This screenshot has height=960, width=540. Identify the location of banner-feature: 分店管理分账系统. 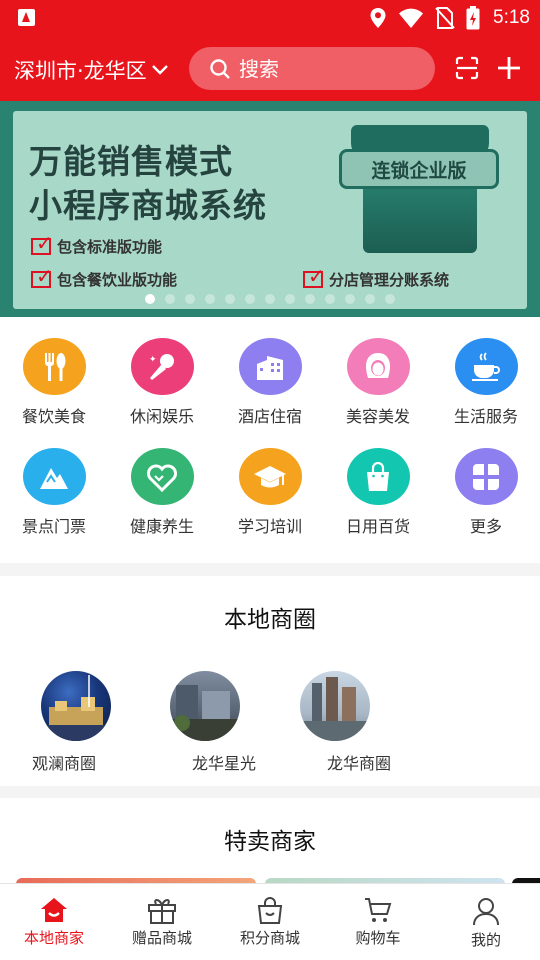
(376, 277).